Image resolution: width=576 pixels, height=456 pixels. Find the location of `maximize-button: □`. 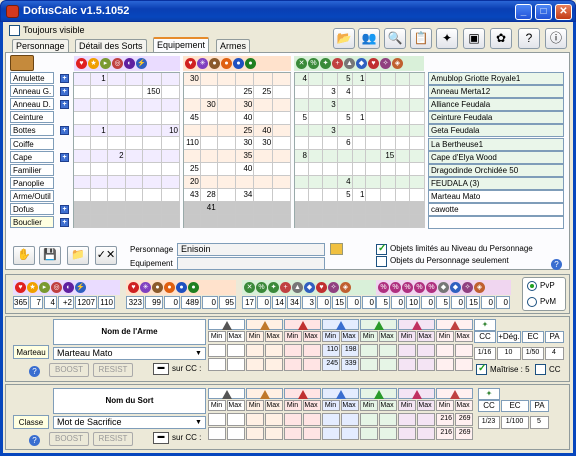

maximize-button: □ is located at coordinates (543, 12).